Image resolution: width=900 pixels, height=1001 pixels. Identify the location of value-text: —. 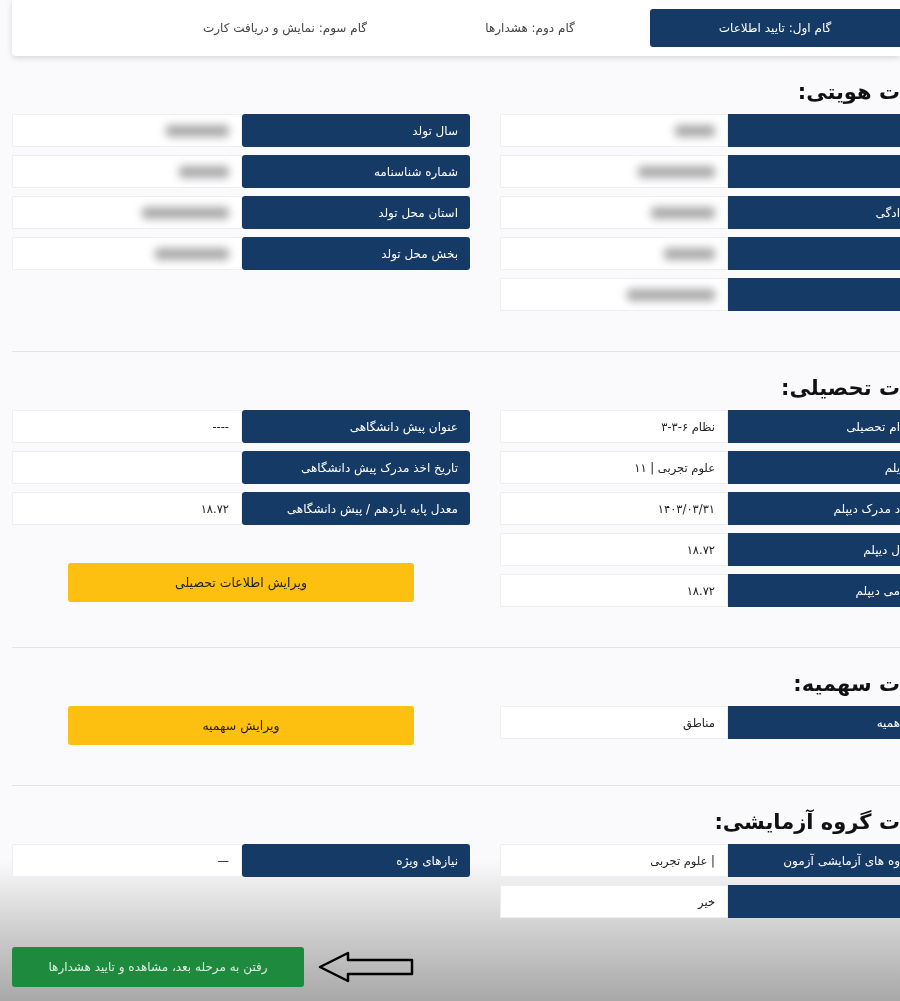
(223, 860).